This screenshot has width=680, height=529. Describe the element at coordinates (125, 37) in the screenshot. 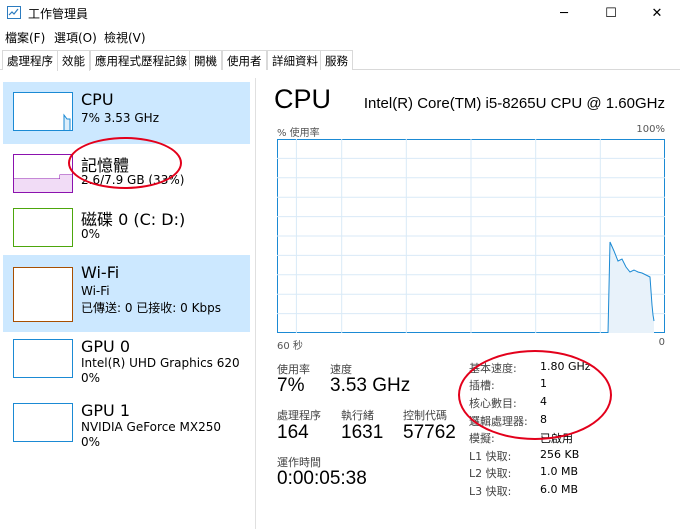

I see `menu-view: 檢視(V)` at that location.